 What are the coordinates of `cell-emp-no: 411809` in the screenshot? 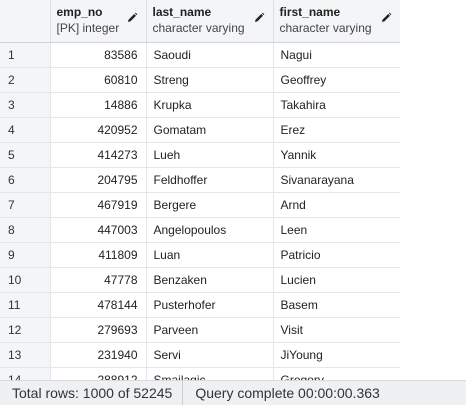 It's located at (98, 255).